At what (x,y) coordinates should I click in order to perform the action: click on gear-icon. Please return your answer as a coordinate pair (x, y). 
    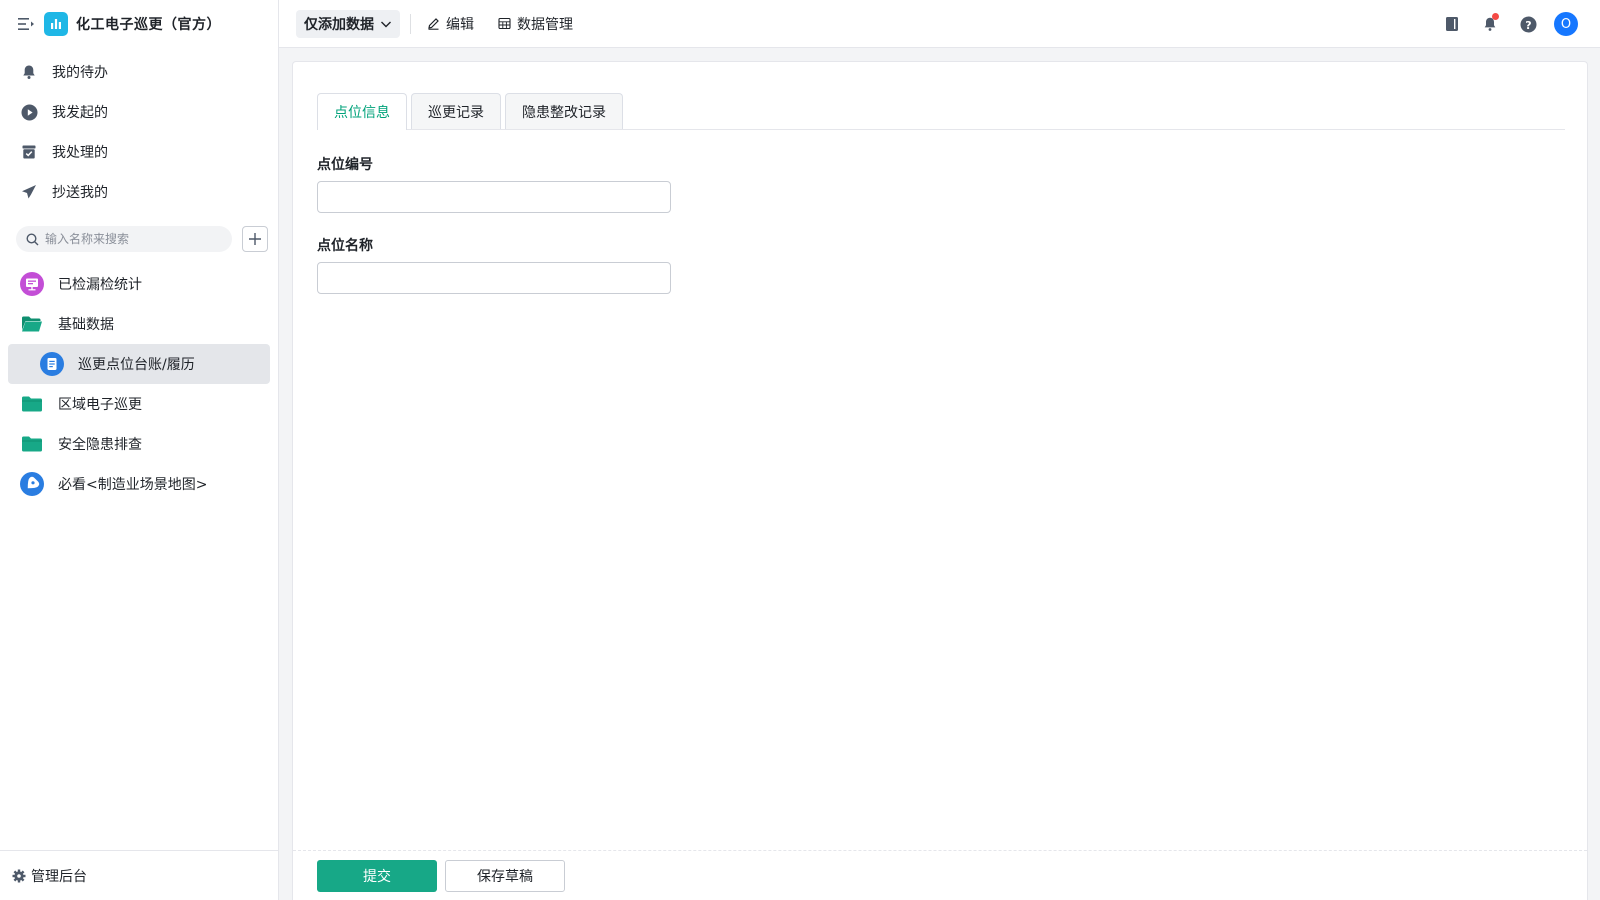
    Looking at the image, I should click on (19, 876).